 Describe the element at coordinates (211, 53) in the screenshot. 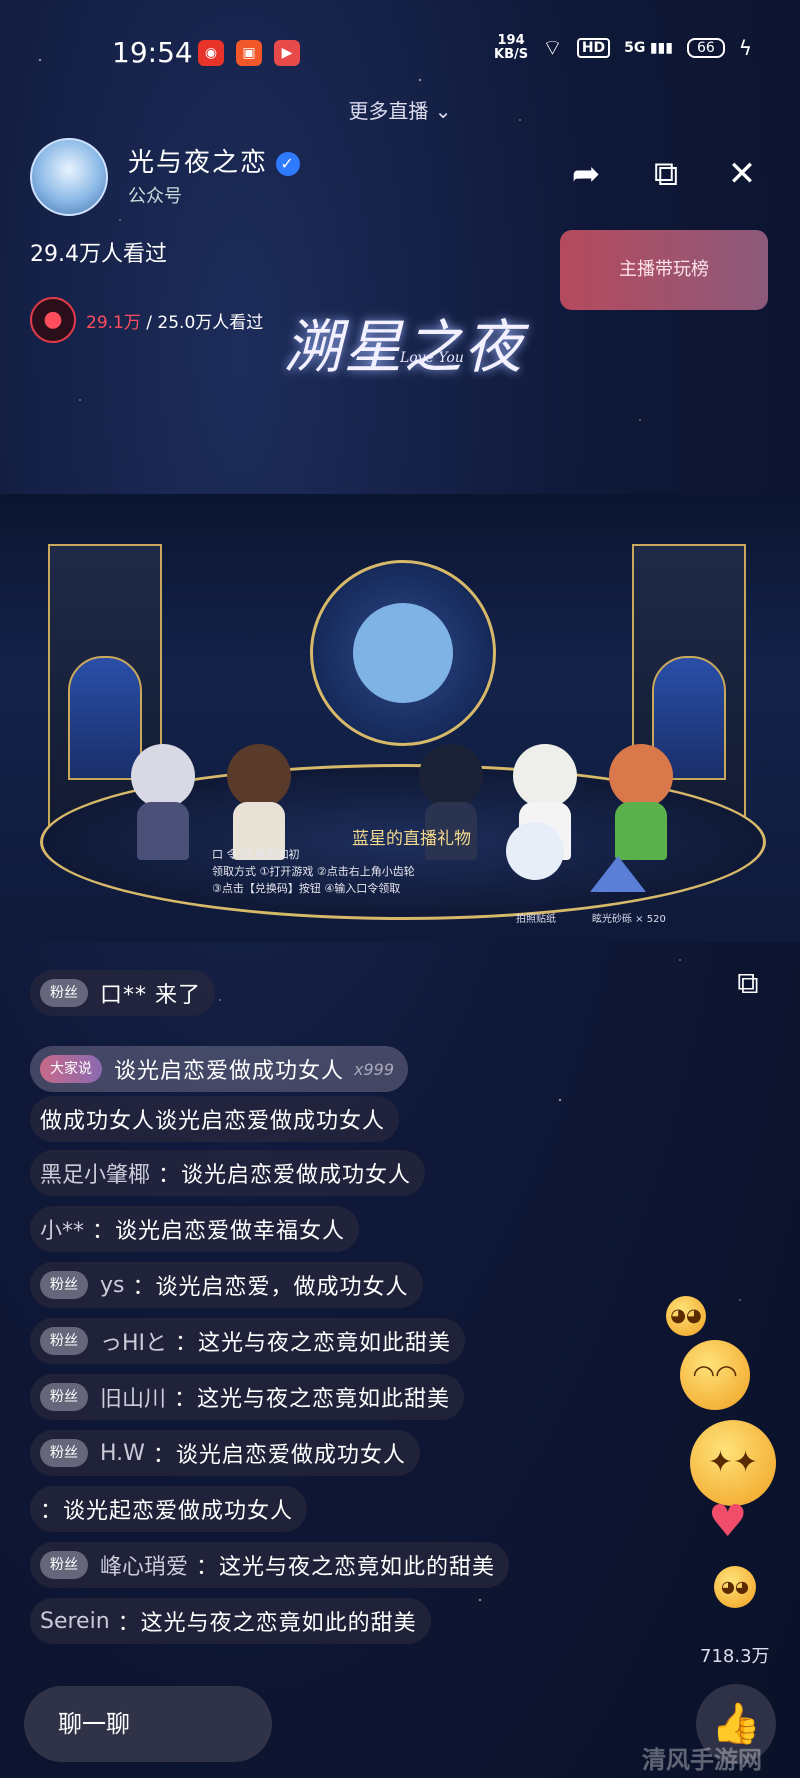

I see `weibo-icon: ◉` at that location.